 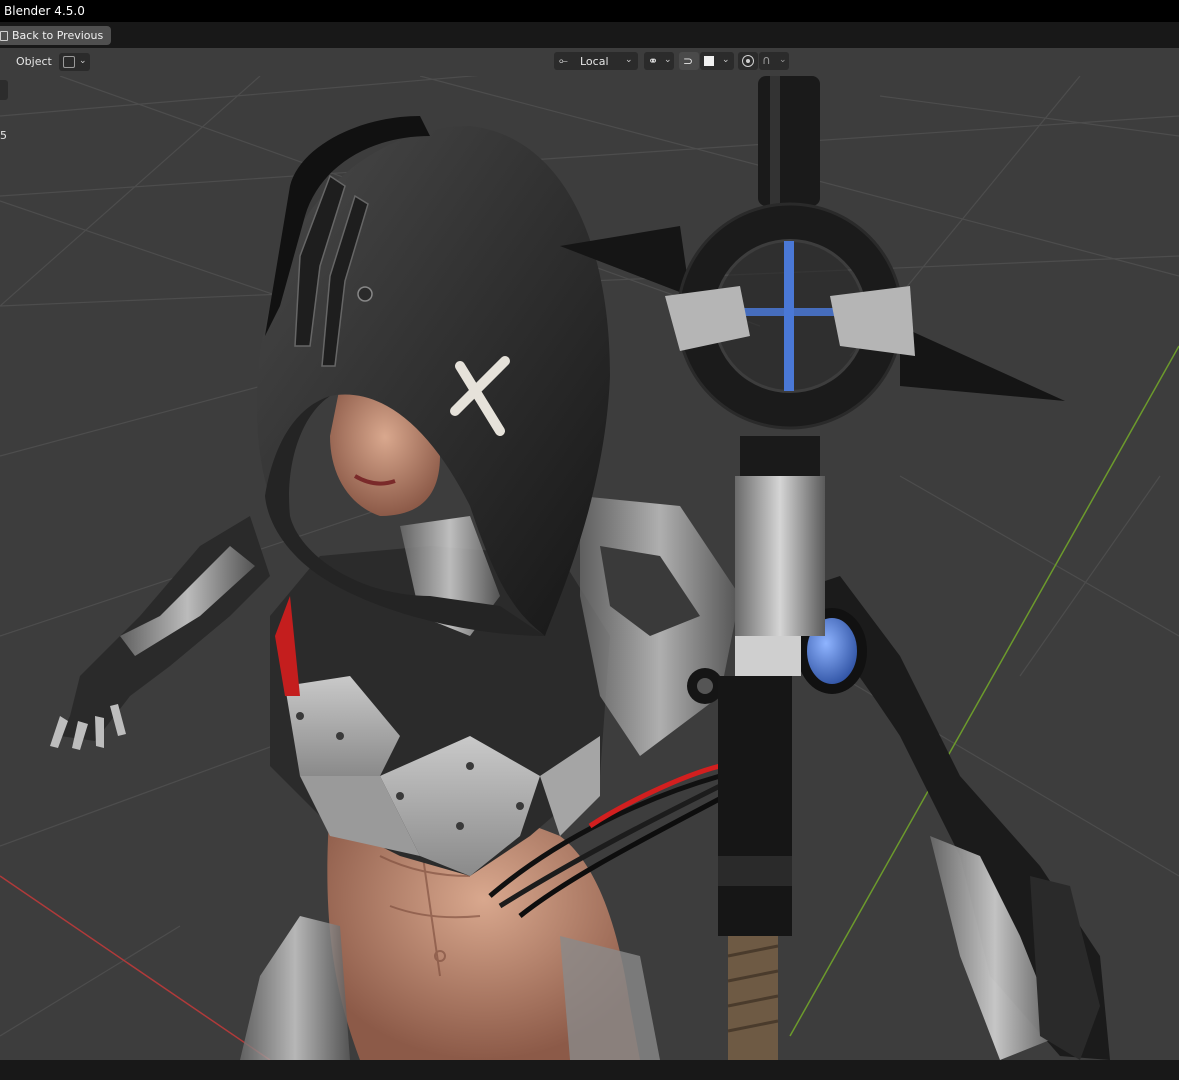 What do you see at coordinates (3, 135) in the screenshot?
I see `viewport-overlay-text: 5` at bounding box center [3, 135].